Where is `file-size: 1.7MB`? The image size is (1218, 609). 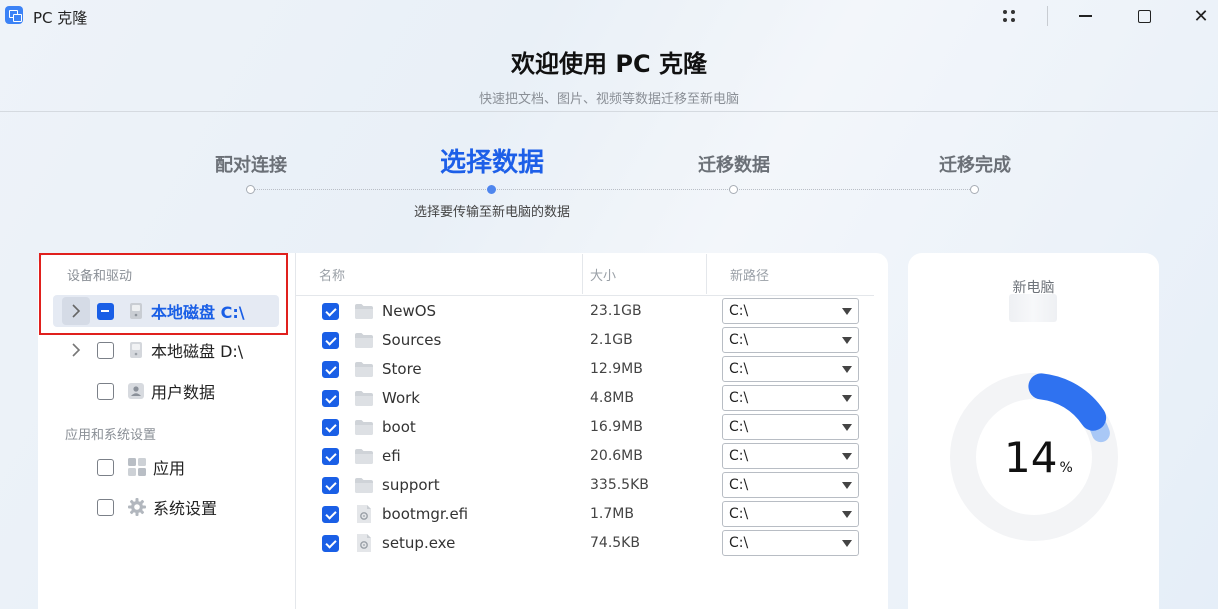
file-size: 1.7MB is located at coordinates (612, 514).